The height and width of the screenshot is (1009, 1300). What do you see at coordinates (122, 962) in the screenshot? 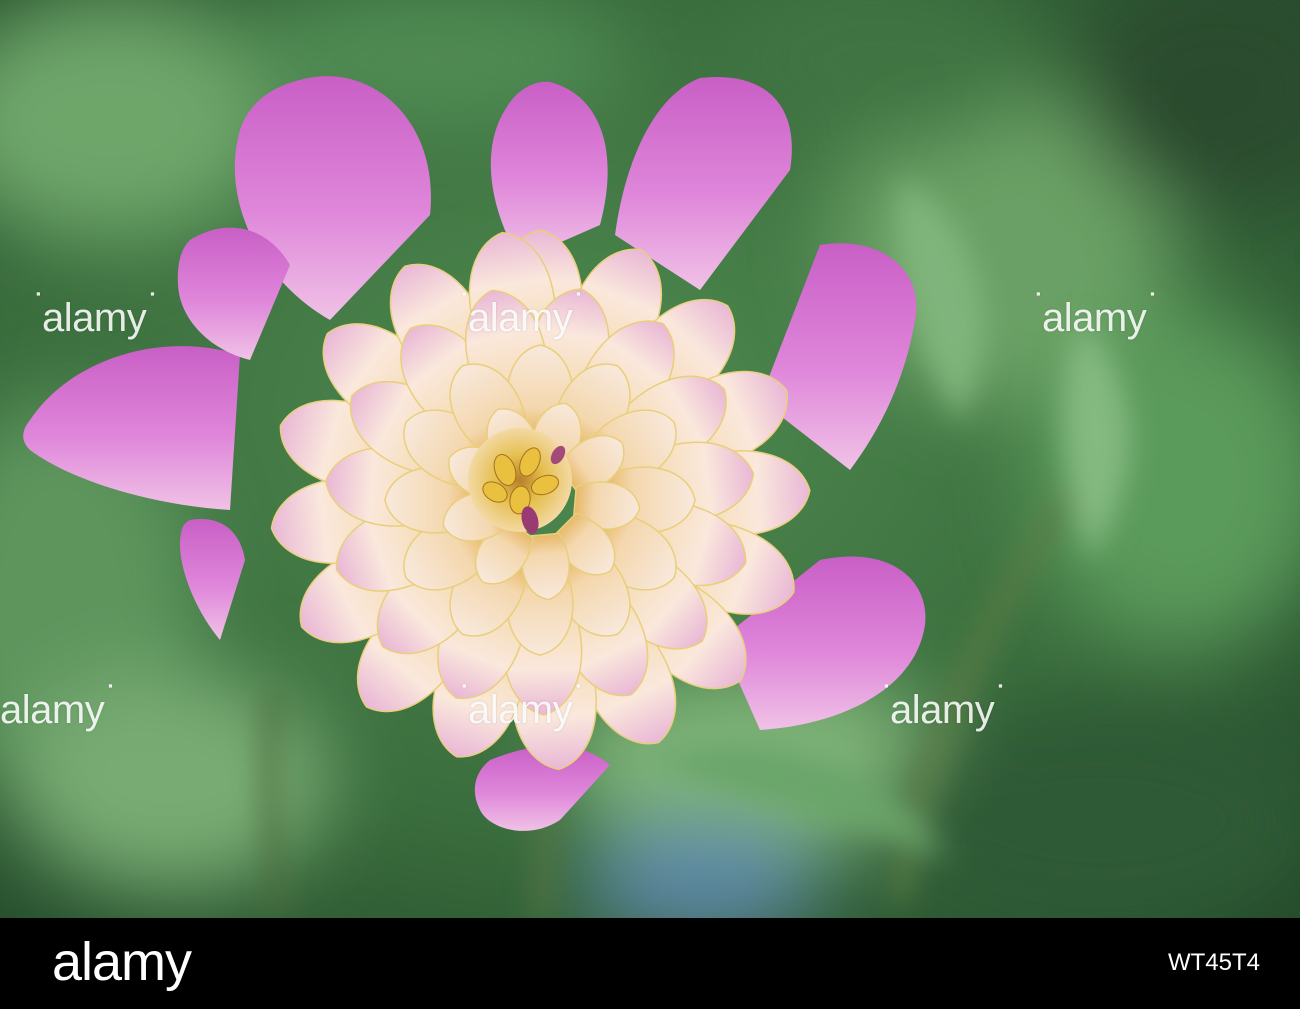
I see `alamy-logo: alamy` at bounding box center [122, 962].